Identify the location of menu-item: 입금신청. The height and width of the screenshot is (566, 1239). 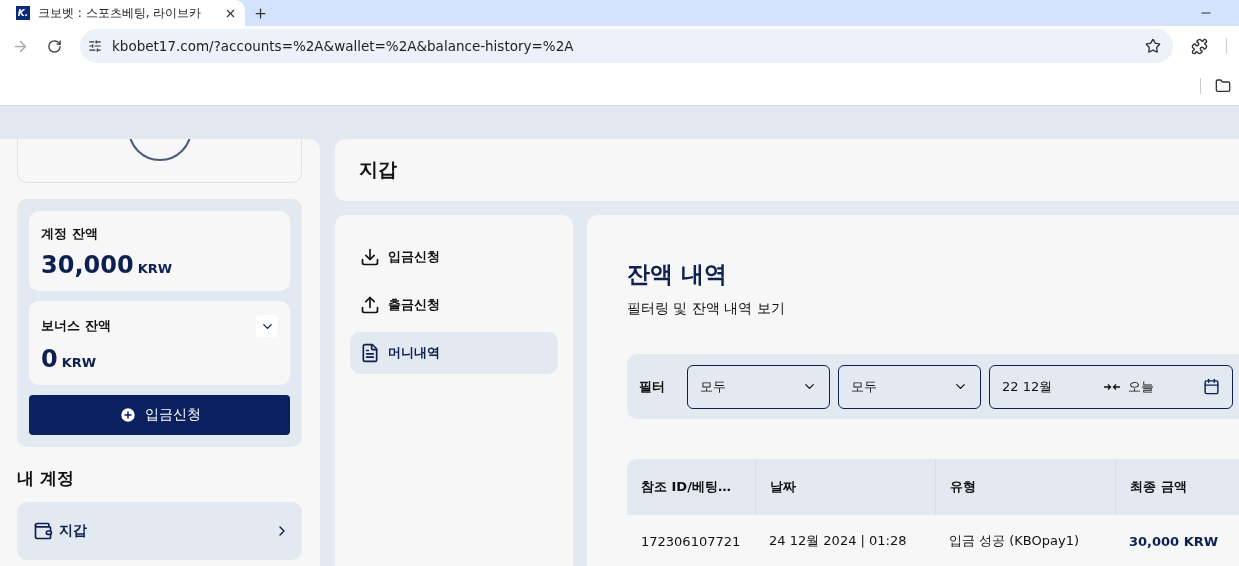
(454, 257).